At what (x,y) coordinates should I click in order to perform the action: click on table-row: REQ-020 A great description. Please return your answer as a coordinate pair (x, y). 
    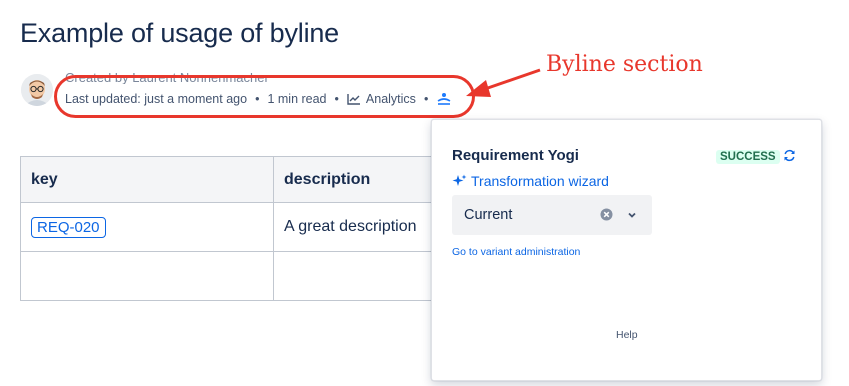
    Looking at the image, I should click on (252, 227).